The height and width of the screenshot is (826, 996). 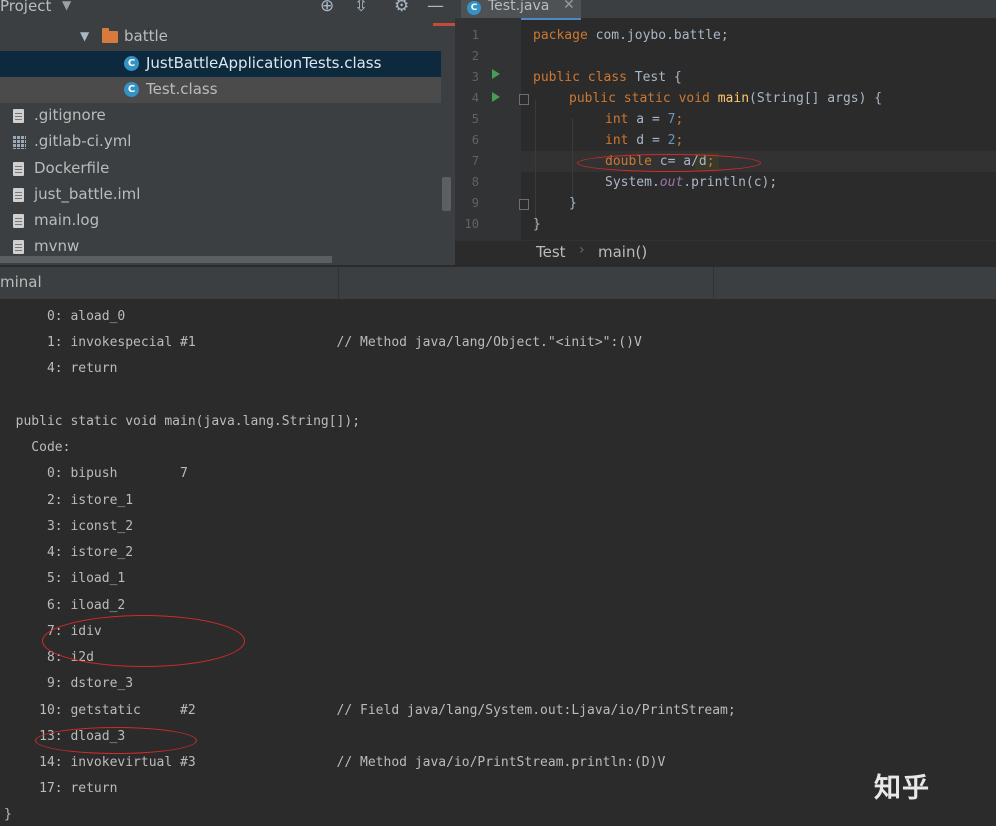 I want to click on terminal-line: }, so click(x=8, y=814).